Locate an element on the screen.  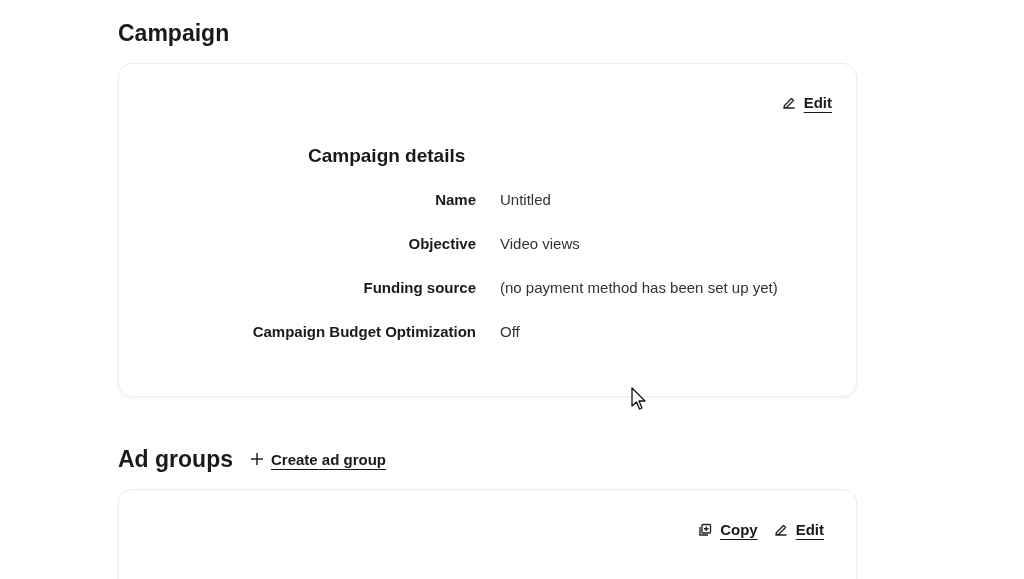
card-title: Campaign details is located at coordinates (387, 156).